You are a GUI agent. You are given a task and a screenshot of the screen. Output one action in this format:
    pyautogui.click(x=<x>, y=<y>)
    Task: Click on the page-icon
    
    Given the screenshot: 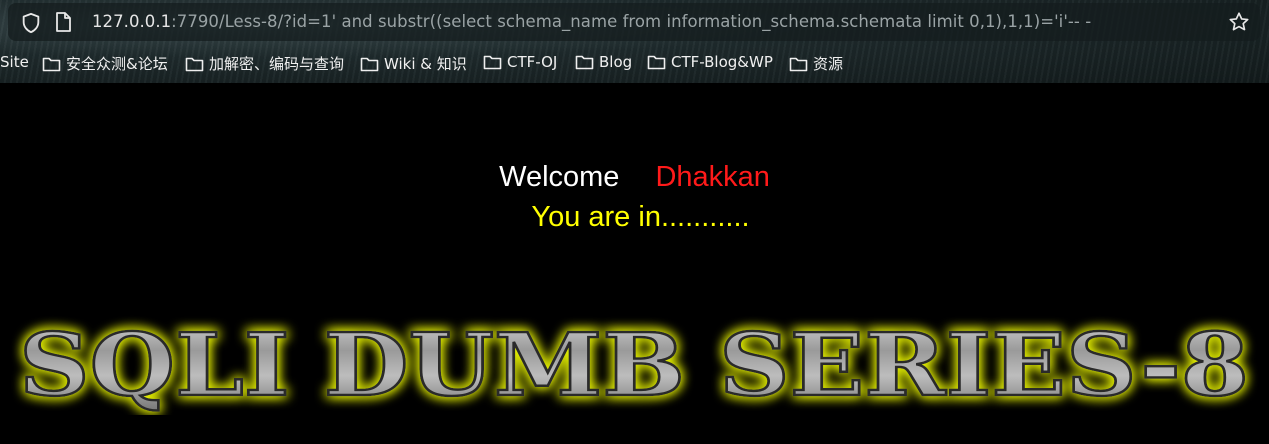 What is the action you would take?
    pyautogui.click(x=63, y=22)
    